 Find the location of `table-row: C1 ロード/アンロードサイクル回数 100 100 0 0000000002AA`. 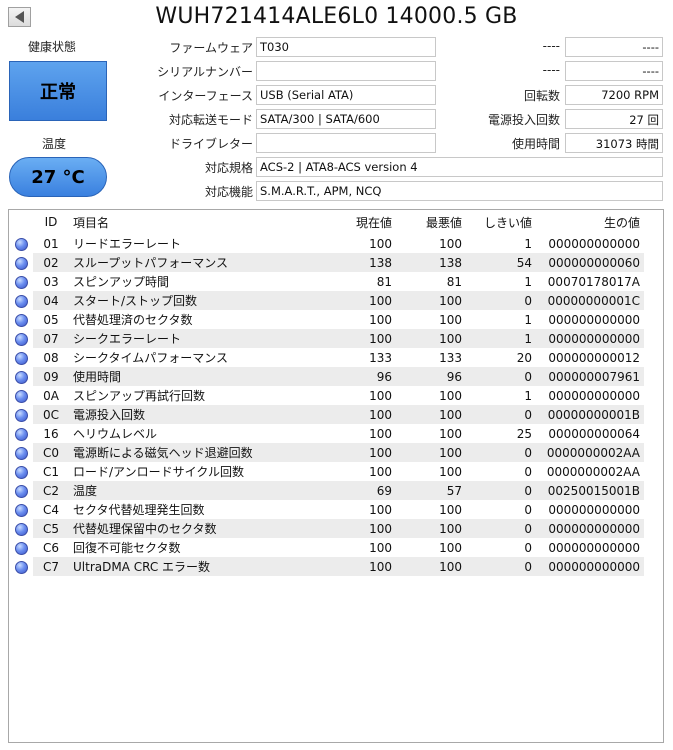

table-row: C1 ロード/アンロードサイクル回数 100 100 0 0000000002AA is located at coordinates (326, 471).